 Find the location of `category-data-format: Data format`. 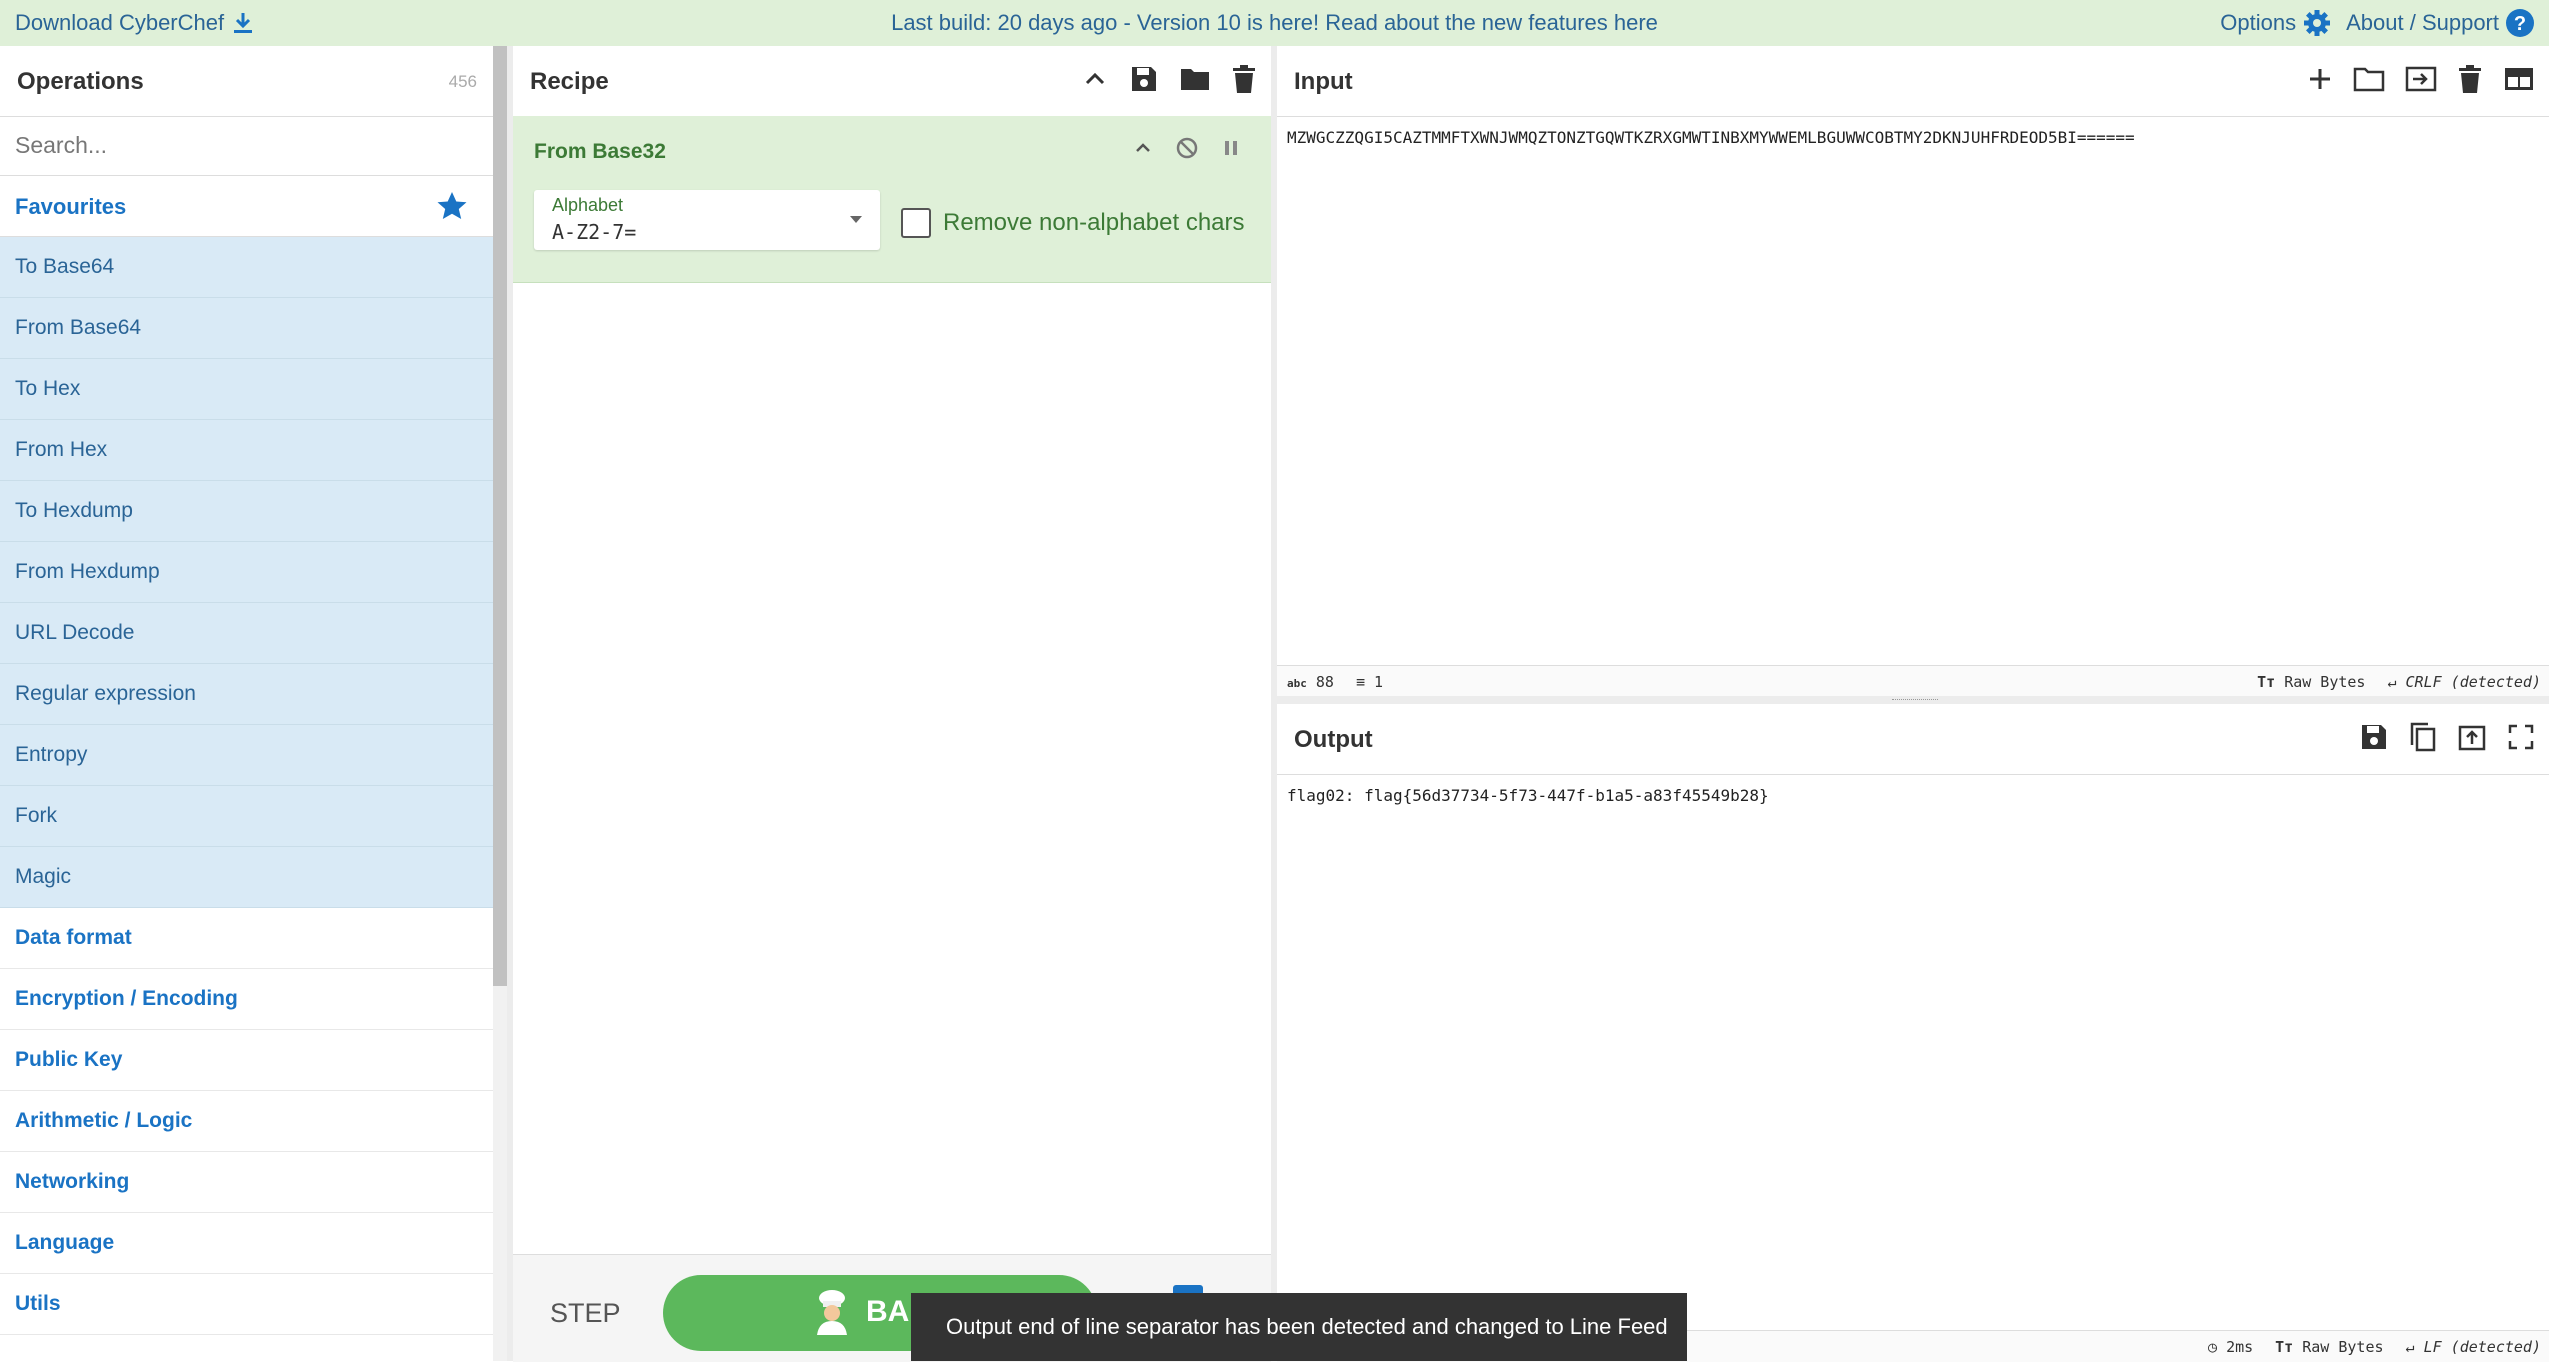

category-data-format: Data format is located at coordinates (246, 938).